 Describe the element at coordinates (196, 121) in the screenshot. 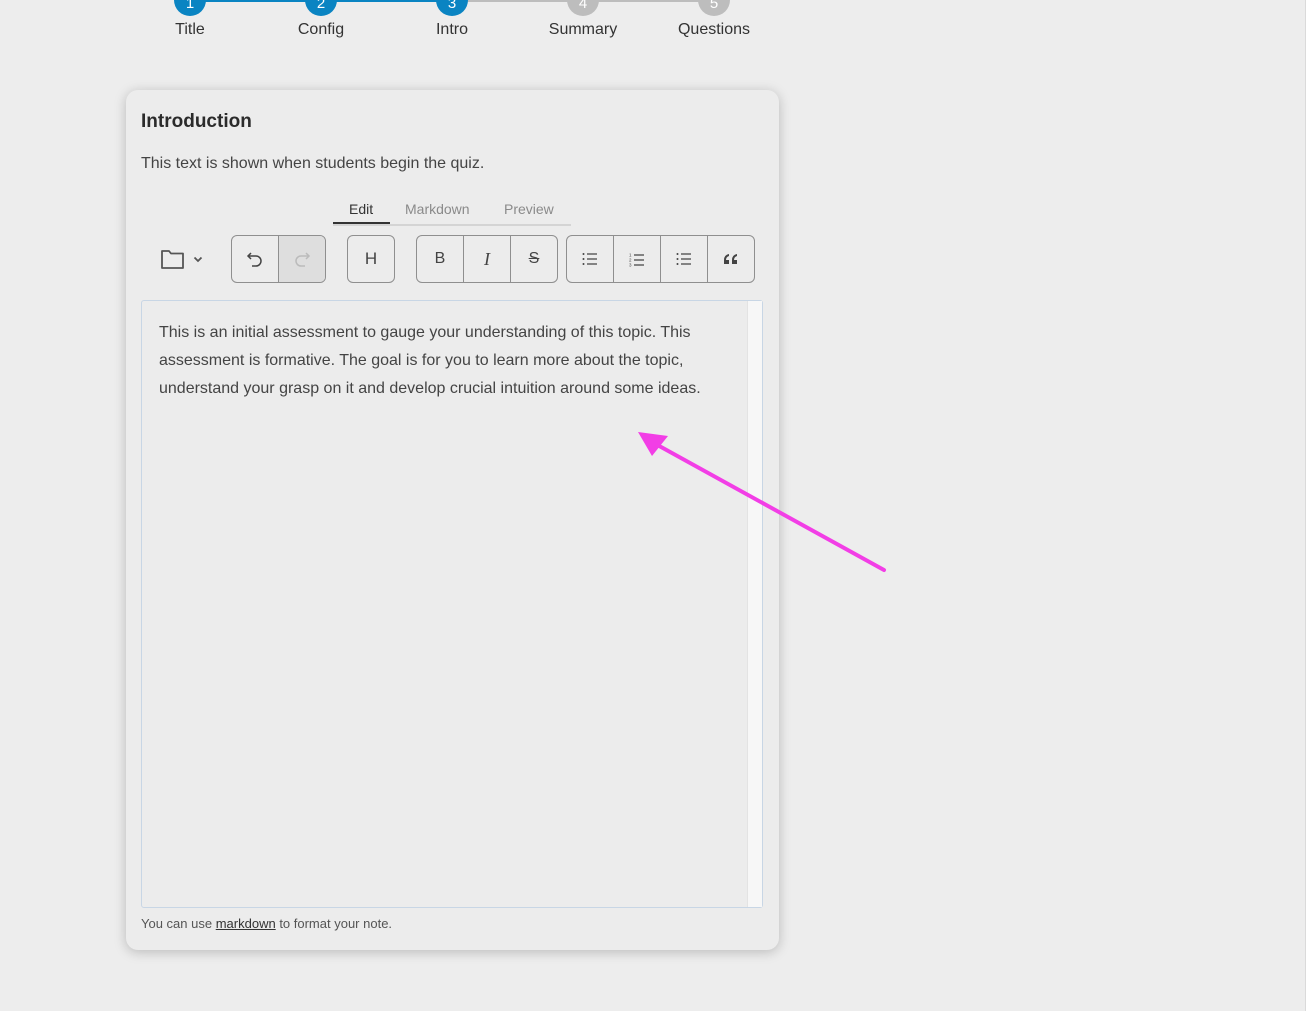

I see `card-title: Introduction` at that location.